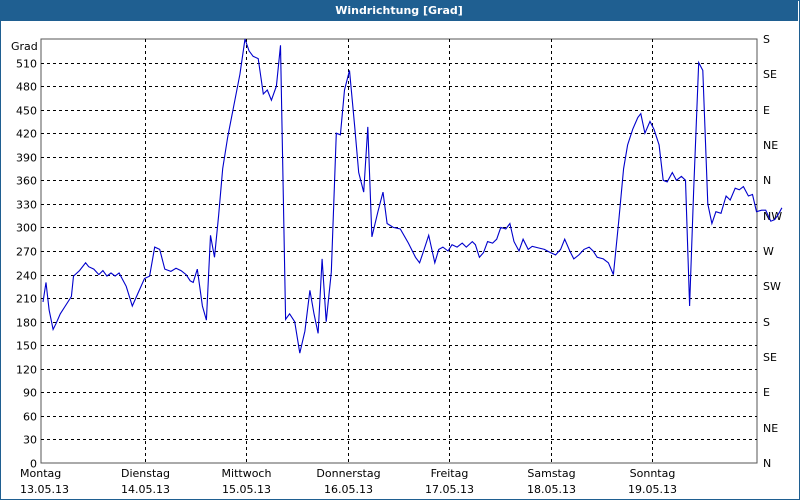 The height and width of the screenshot is (500, 800). Describe the element at coordinates (145, 489) in the screenshot. I see `x-date-label: 14.05.13` at that location.